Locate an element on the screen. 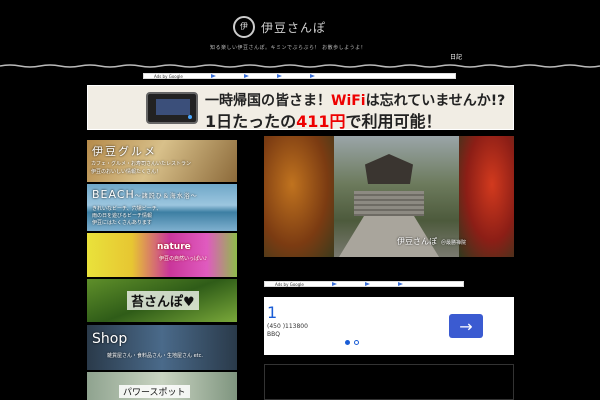 The image size is (600, 400). tile-subtitle: きれいなビーチ、穴場ビーチ、 雨の日を遊びるビーチ情報 伊豆にはたくさんあります is located at coordinates (127, 216).